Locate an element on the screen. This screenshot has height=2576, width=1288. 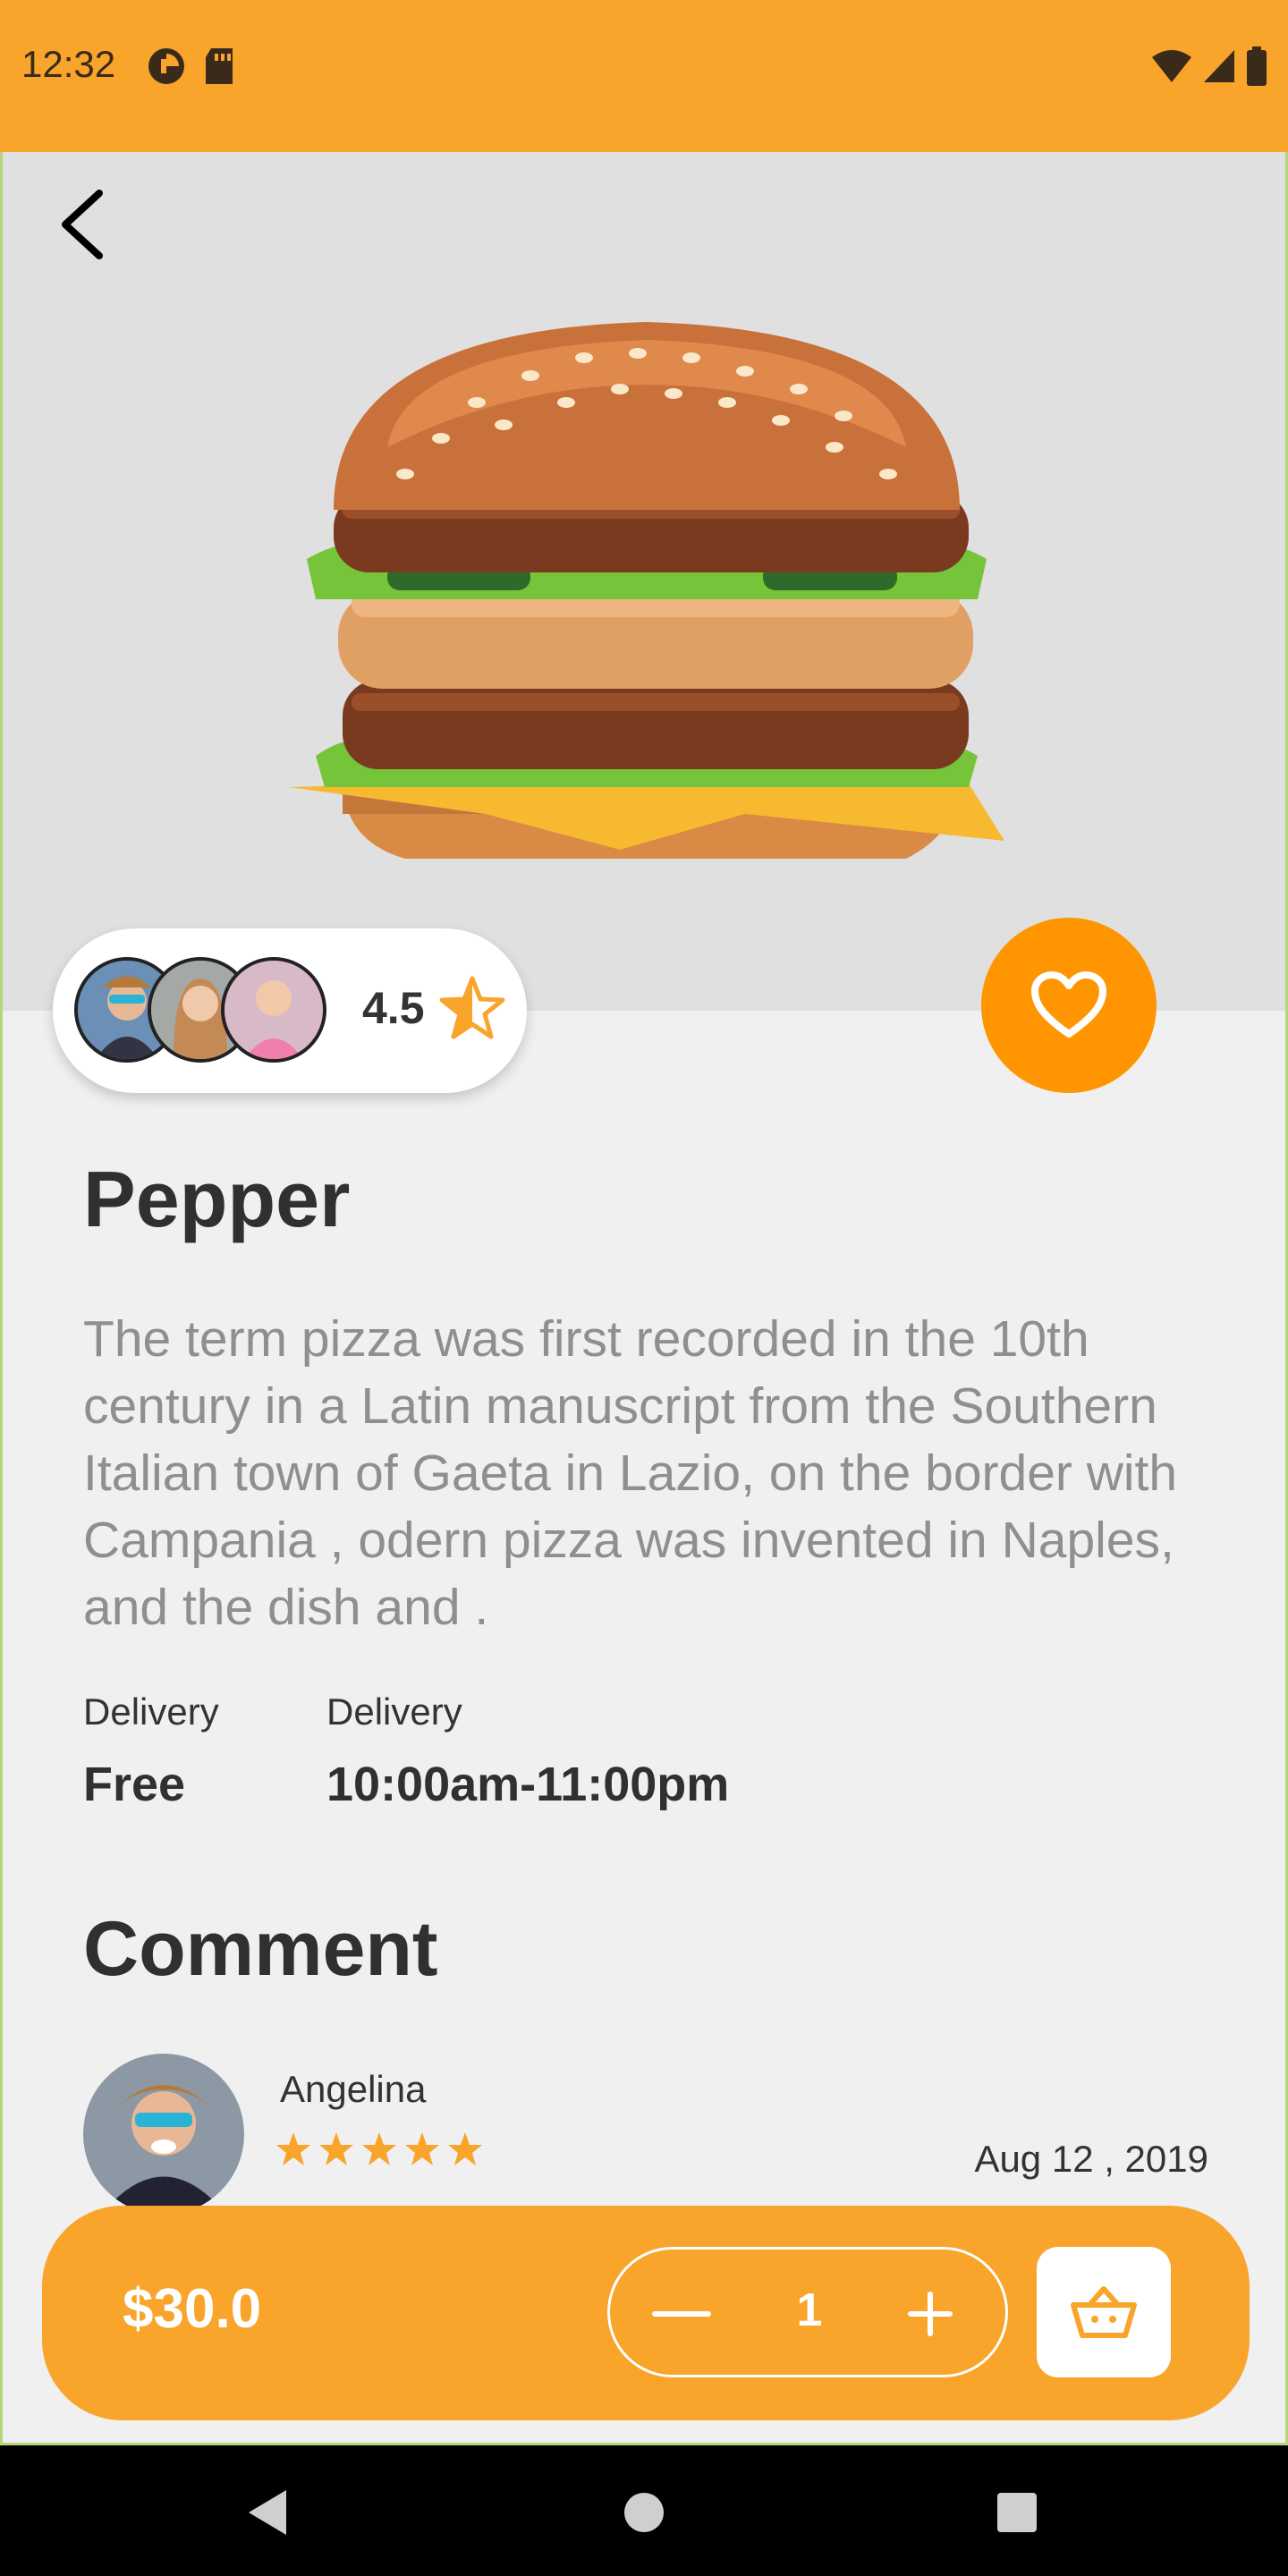
delivery-fee-label: Delivery is located at coordinates (151, 1711).